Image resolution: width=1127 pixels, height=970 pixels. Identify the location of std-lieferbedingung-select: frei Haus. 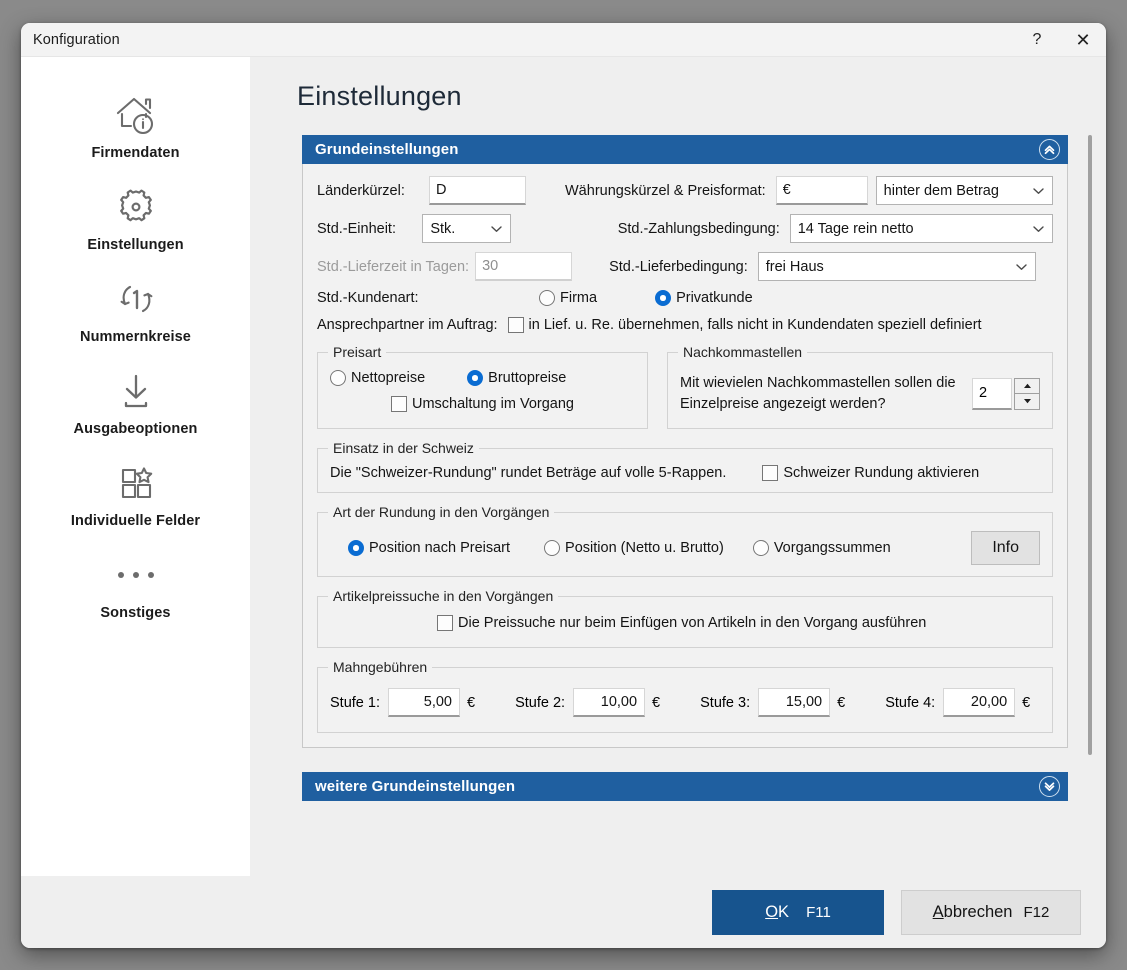
(896, 266).